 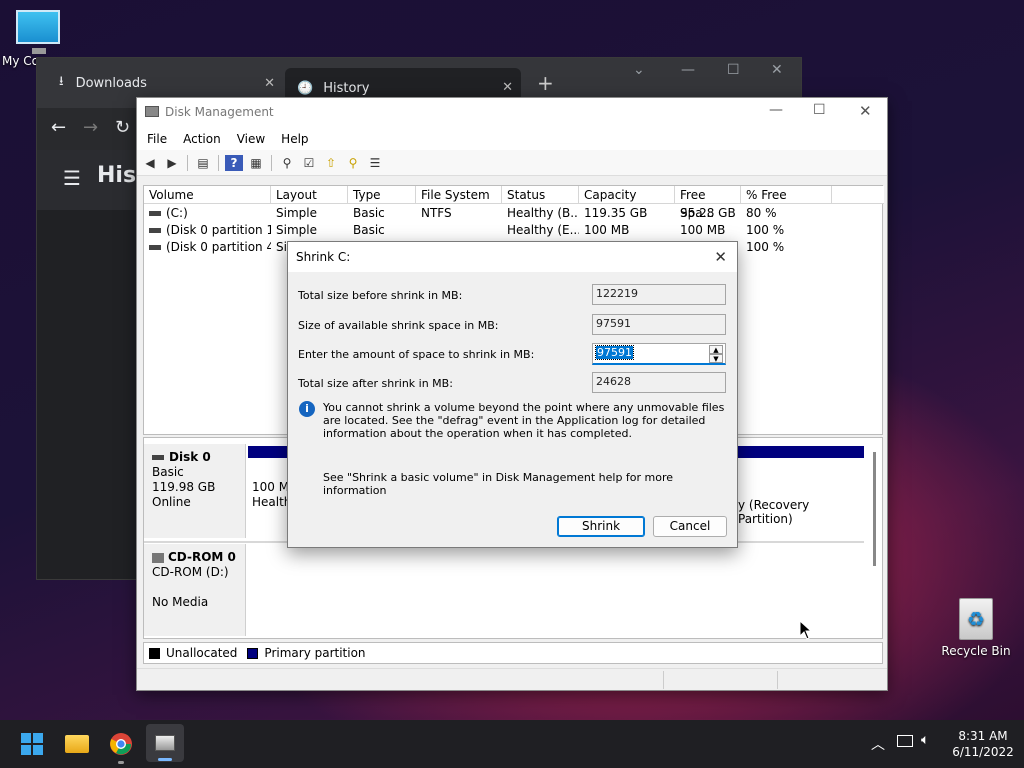 I want to click on connect-icon: ⚲, so click(x=287, y=163).